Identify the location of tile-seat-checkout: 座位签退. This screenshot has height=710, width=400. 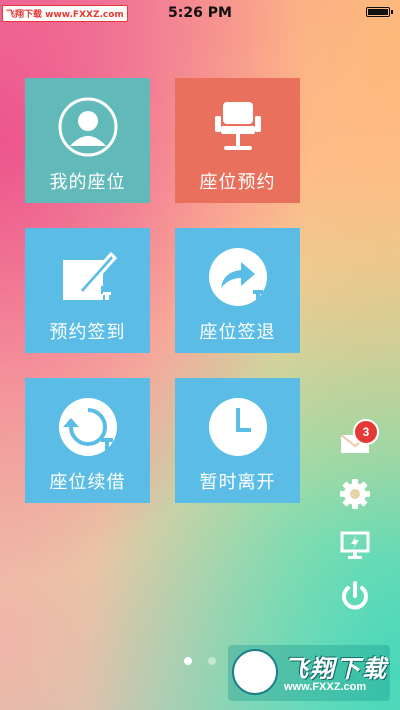
(237, 290).